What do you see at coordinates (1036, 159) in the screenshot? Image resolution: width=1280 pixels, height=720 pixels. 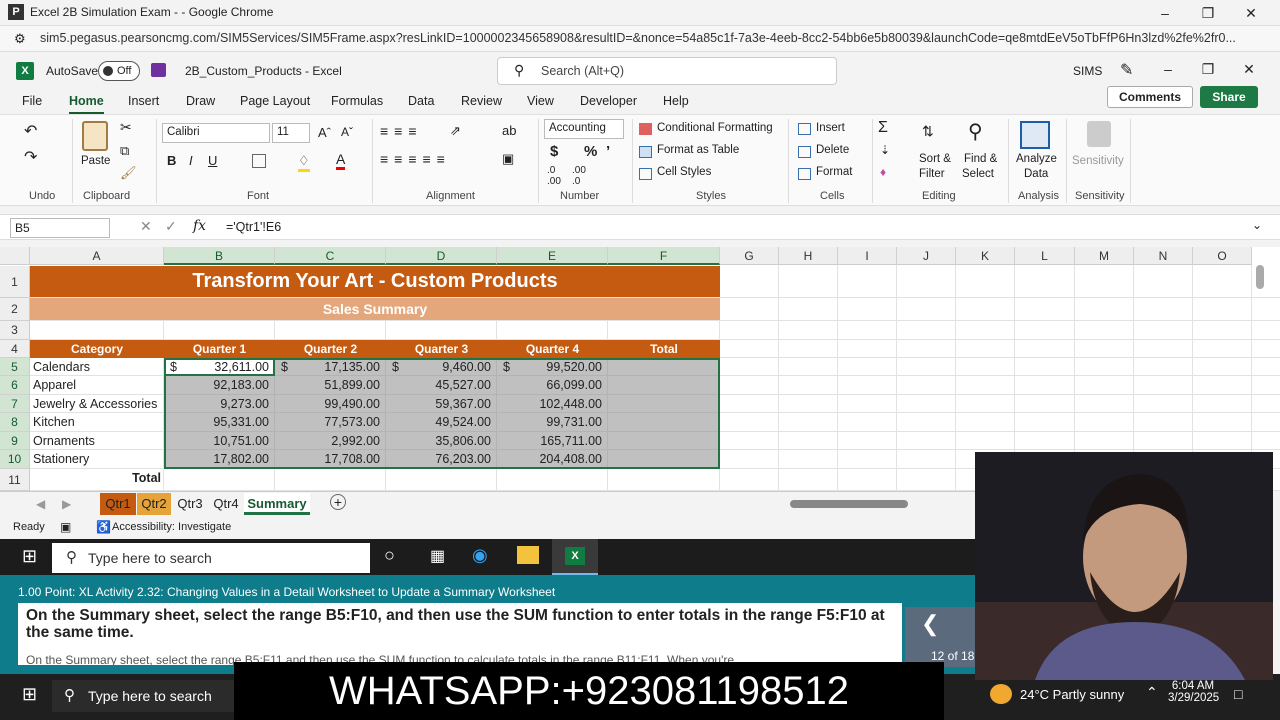 I see `analyze-data-label-1: Analyze` at bounding box center [1036, 159].